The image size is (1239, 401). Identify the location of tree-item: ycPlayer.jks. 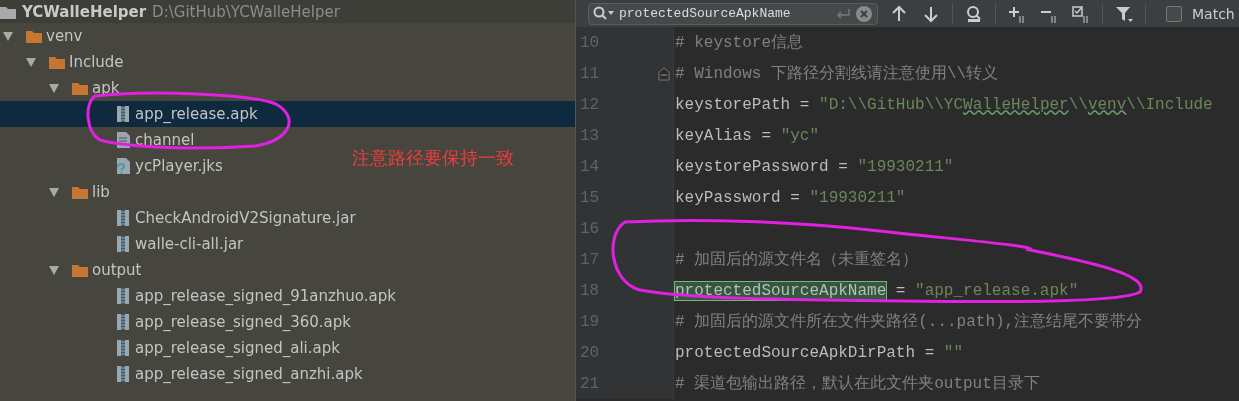
(111, 166).